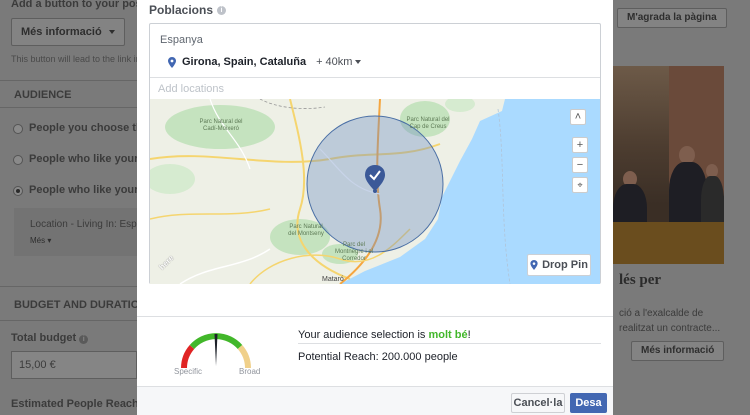 The height and width of the screenshot is (415, 750). Describe the element at coordinates (78, 5) in the screenshot. I see `add-button-heading: Add a button to your post` at that location.